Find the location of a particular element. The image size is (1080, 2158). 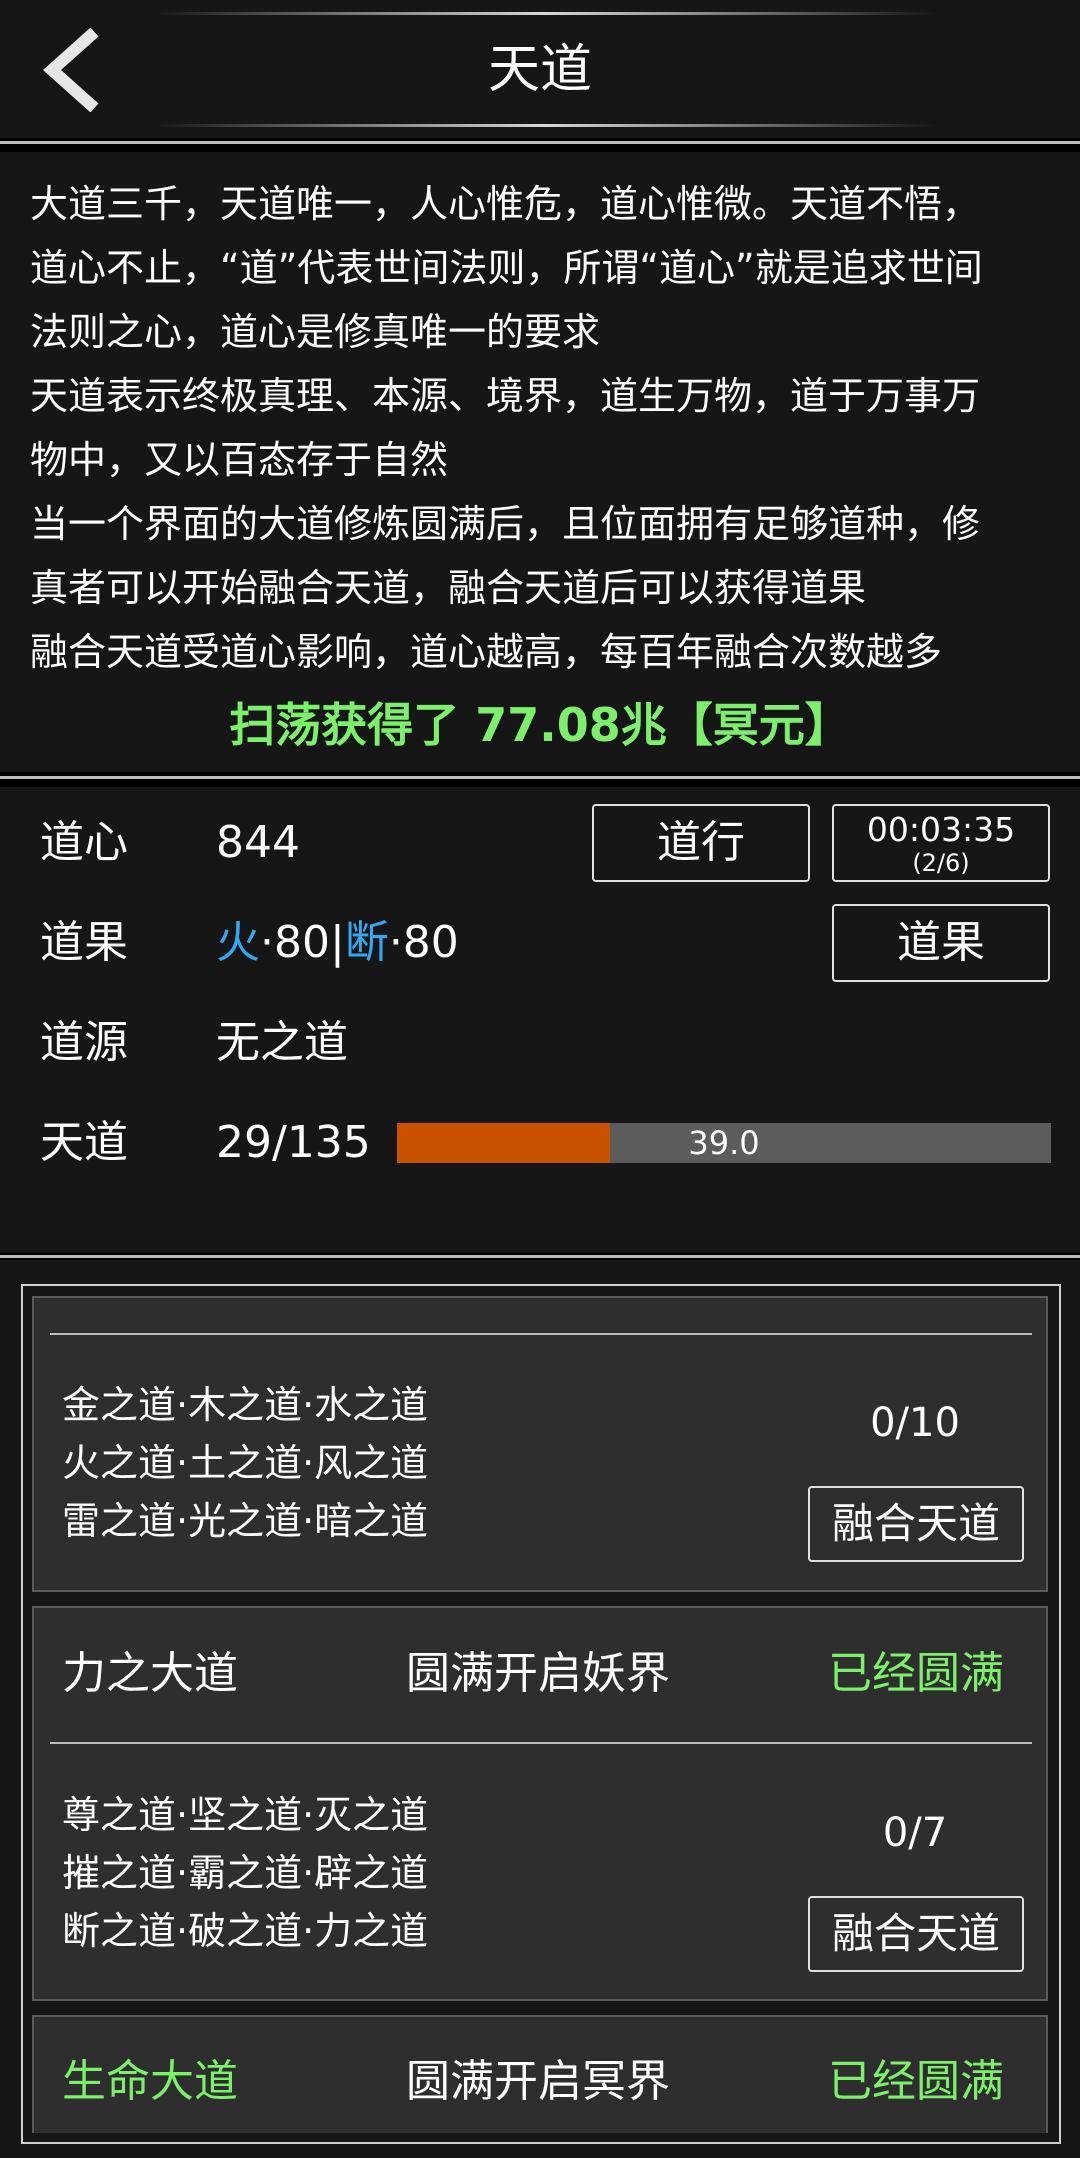

great-path-name: 生命大道 is located at coordinates (150, 2081).